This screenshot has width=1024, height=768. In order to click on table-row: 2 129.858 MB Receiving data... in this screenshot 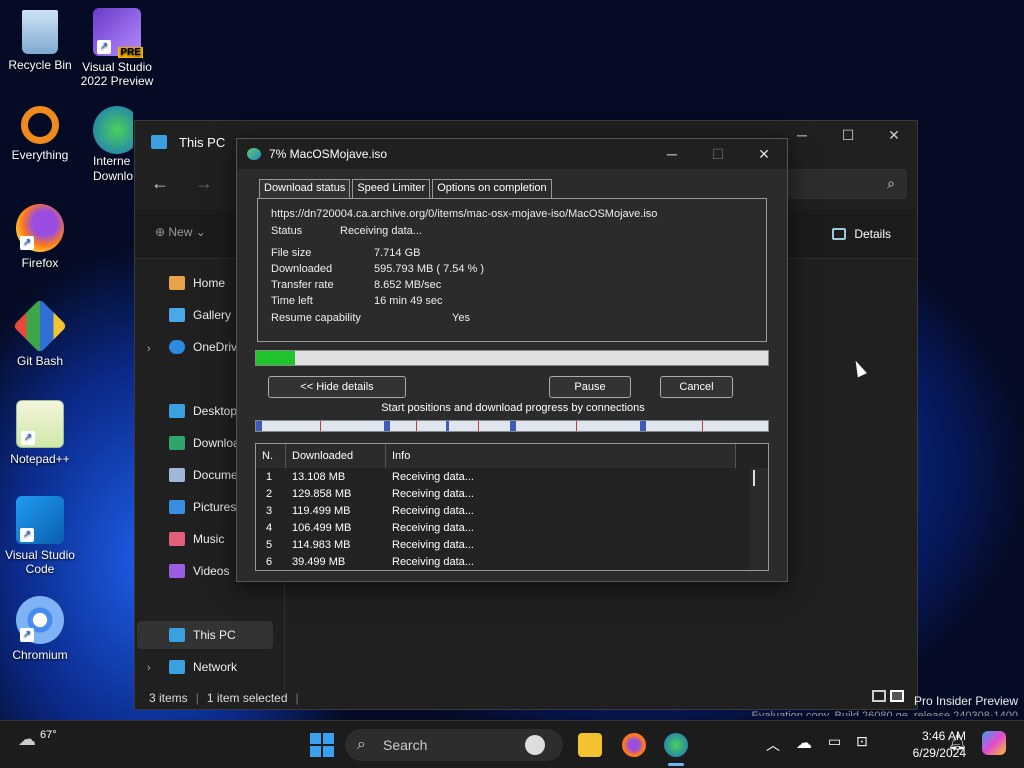, I will do `click(503, 494)`.